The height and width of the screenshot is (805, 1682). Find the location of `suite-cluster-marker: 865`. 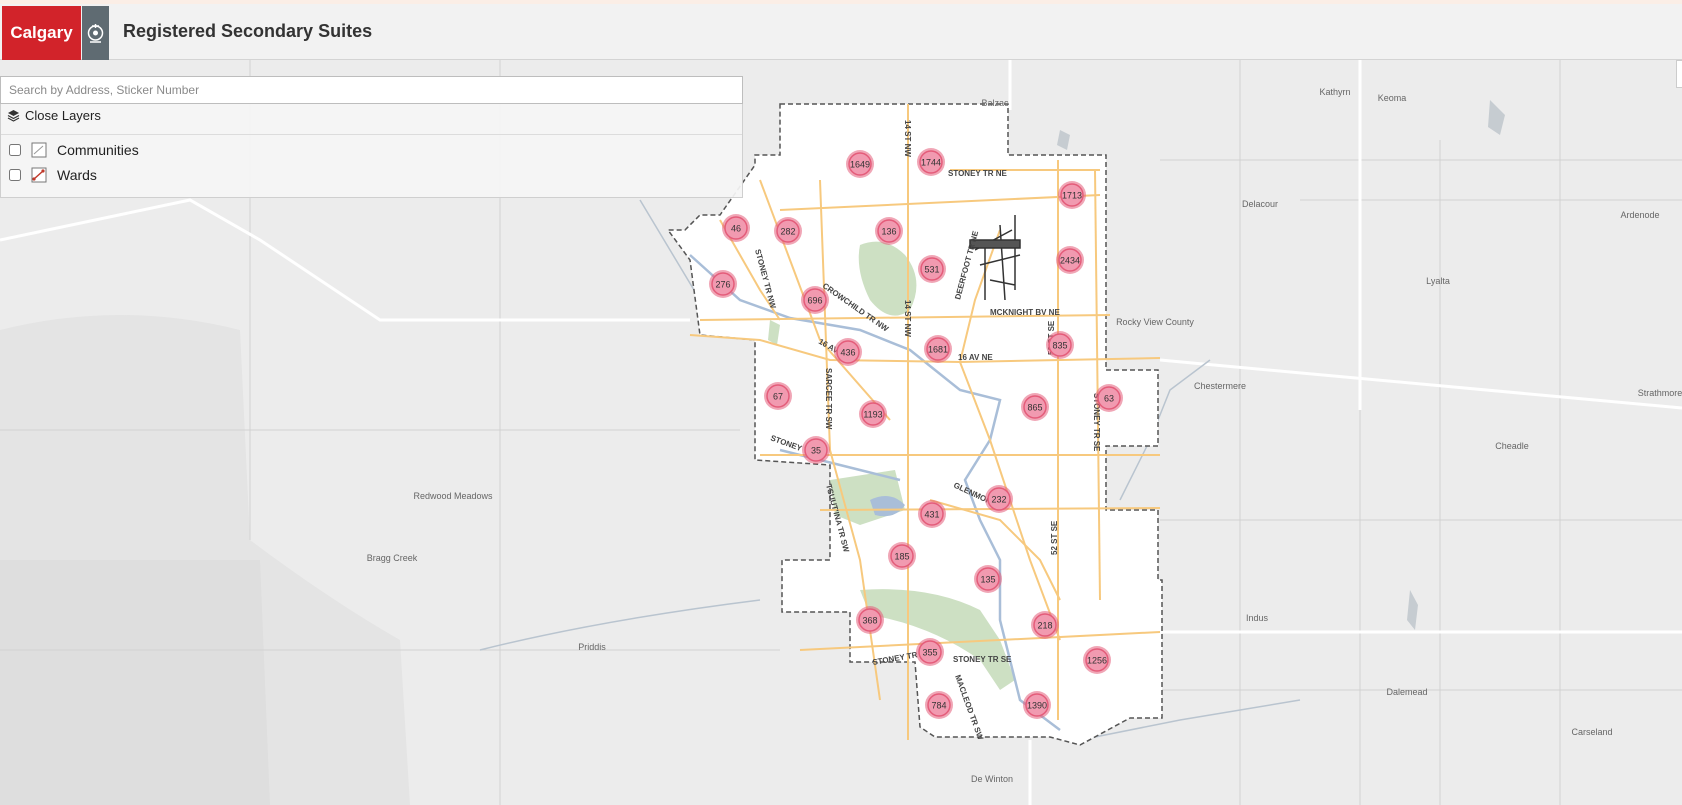

suite-cluster-marker: 865 is located at coordinates (1035, 407).